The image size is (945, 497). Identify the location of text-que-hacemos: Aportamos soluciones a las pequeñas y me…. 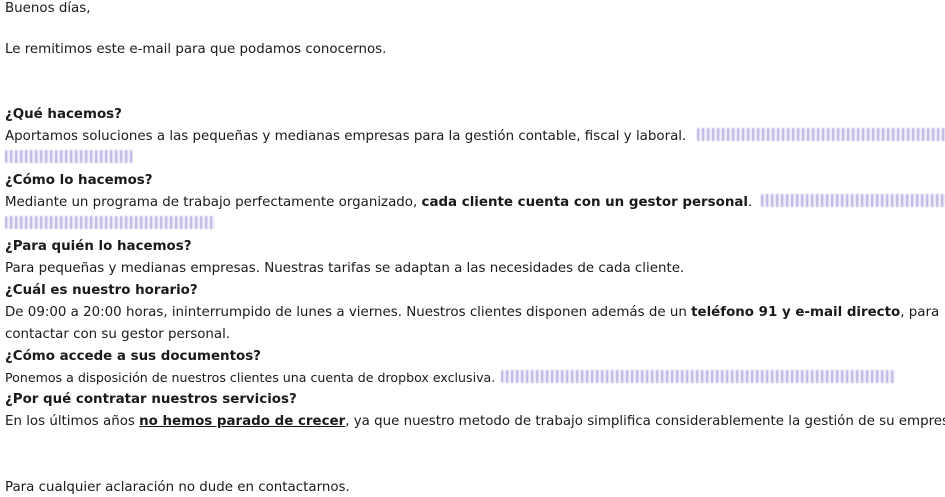
(475, 137).